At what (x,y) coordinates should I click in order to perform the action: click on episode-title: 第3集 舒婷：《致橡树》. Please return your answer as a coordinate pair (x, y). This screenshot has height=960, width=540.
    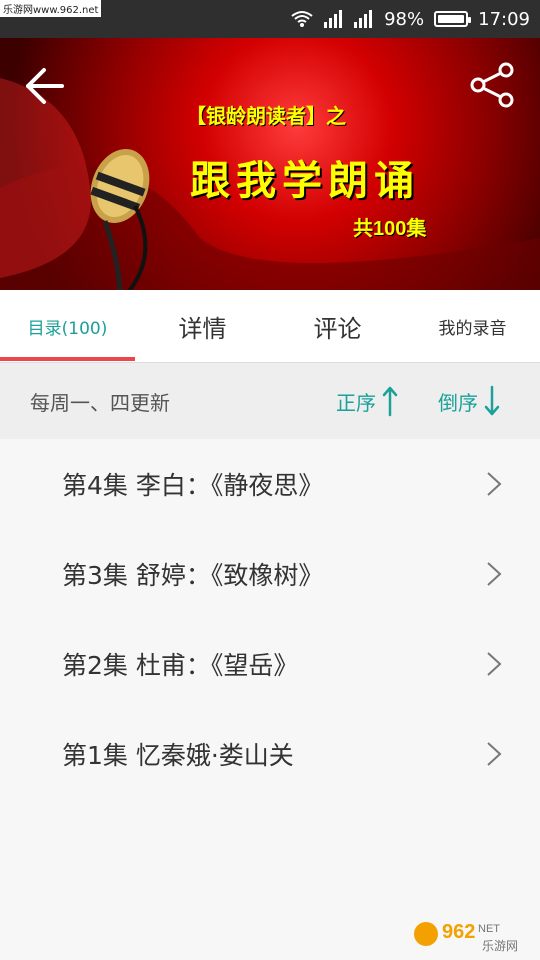
    Looking at the image, I should click on (193, 575).